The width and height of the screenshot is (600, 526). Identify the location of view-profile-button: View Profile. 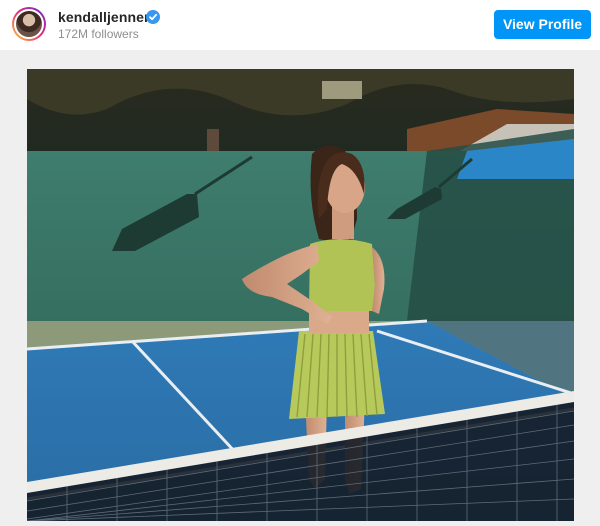
(542, 24).